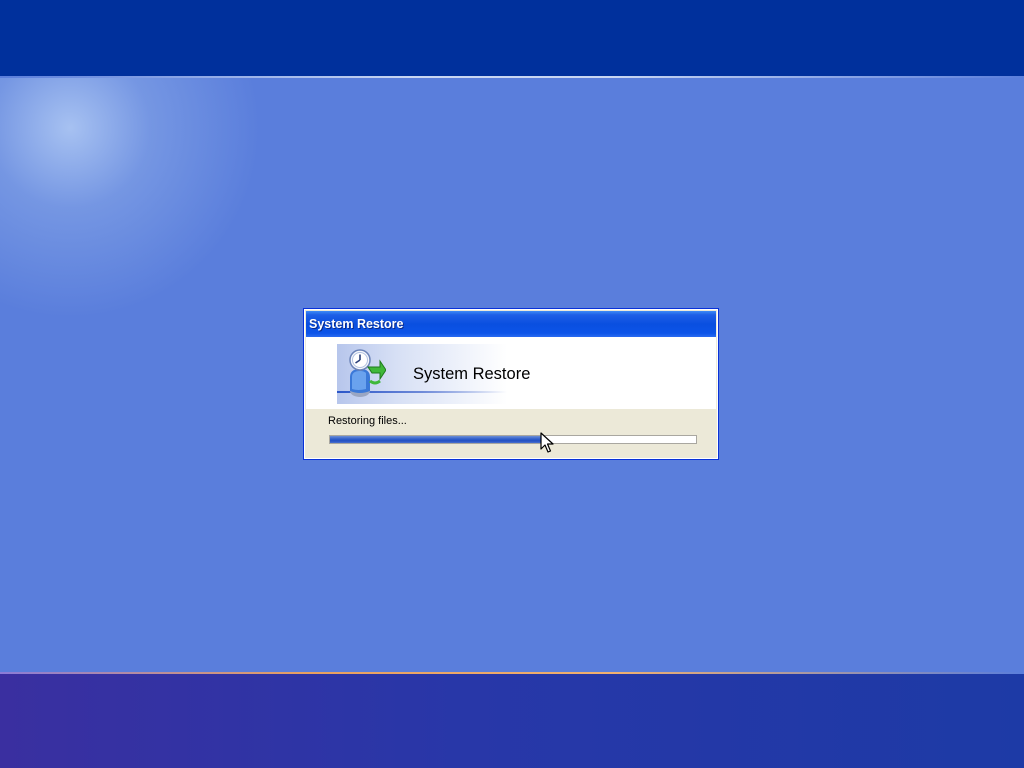 This screenshot has width=1024, height=768. Describe the element at coordinates (367, 373) in the screenshot. I see `system-restore-icon` at that location.